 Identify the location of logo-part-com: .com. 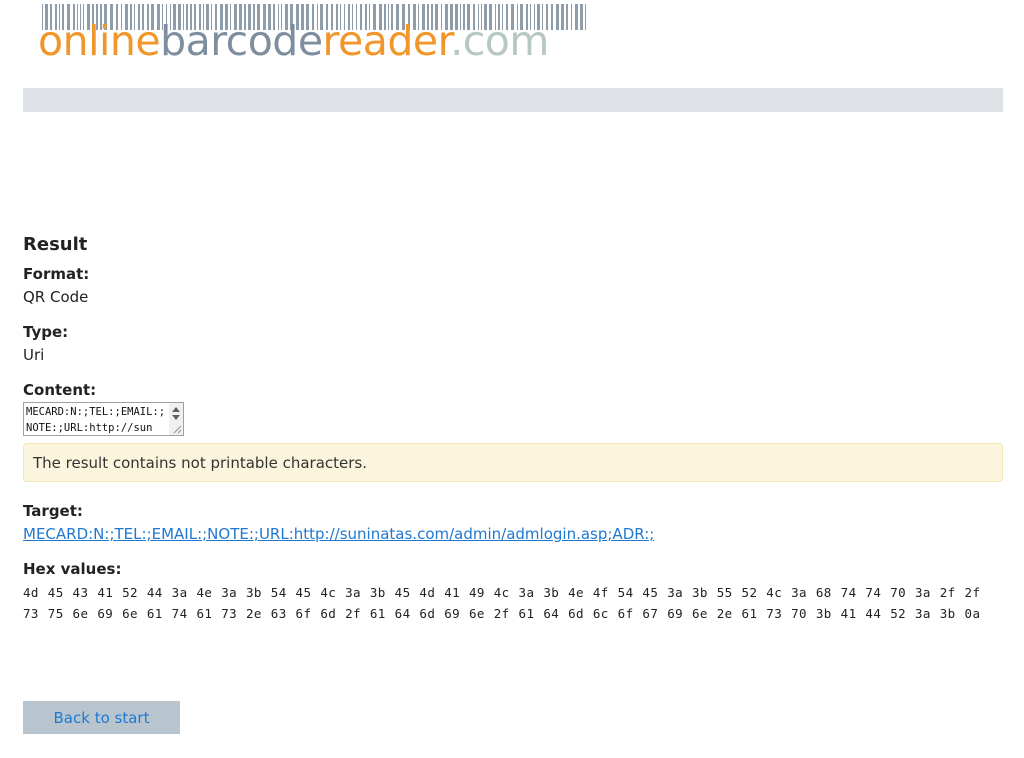
(499, 41).